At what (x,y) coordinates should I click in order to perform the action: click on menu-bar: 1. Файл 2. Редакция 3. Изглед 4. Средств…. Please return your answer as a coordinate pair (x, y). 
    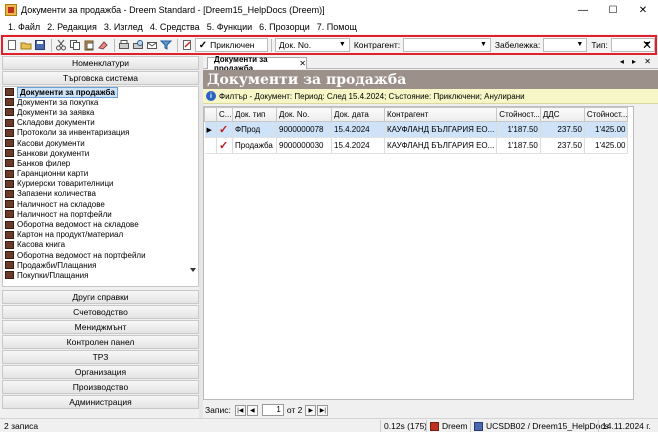
    Looking at the image, I should click on (329, 27).